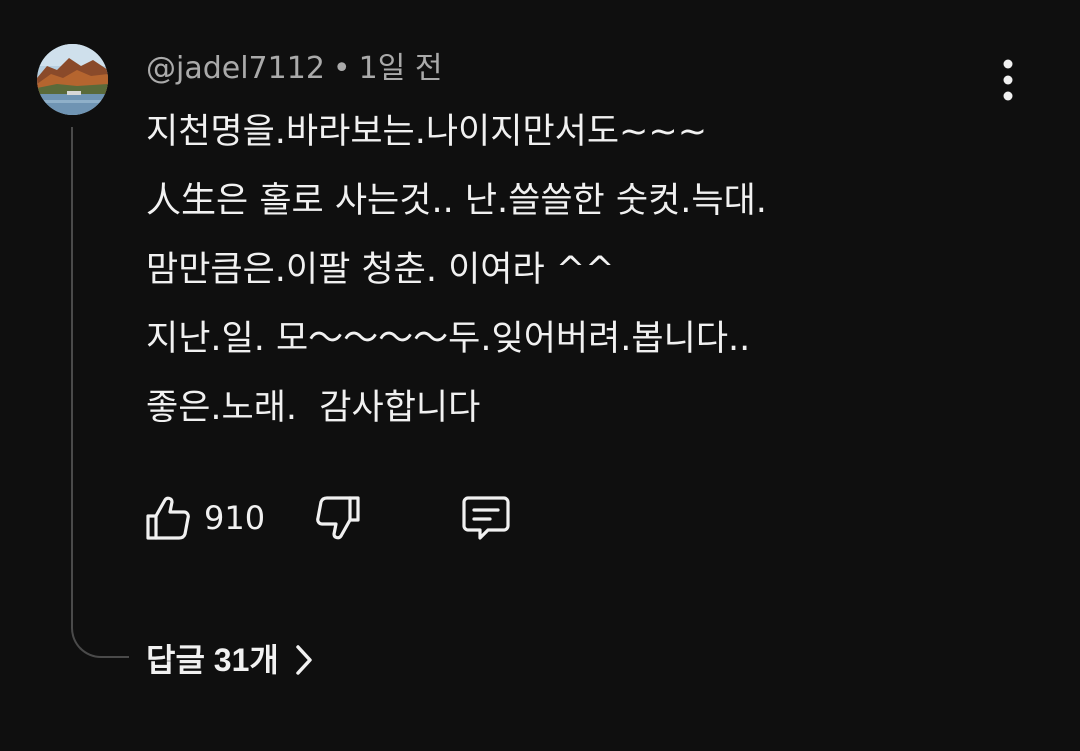 This screenshot has height=751, width=1080. I want to click on dislike-button, so click(338, 518).